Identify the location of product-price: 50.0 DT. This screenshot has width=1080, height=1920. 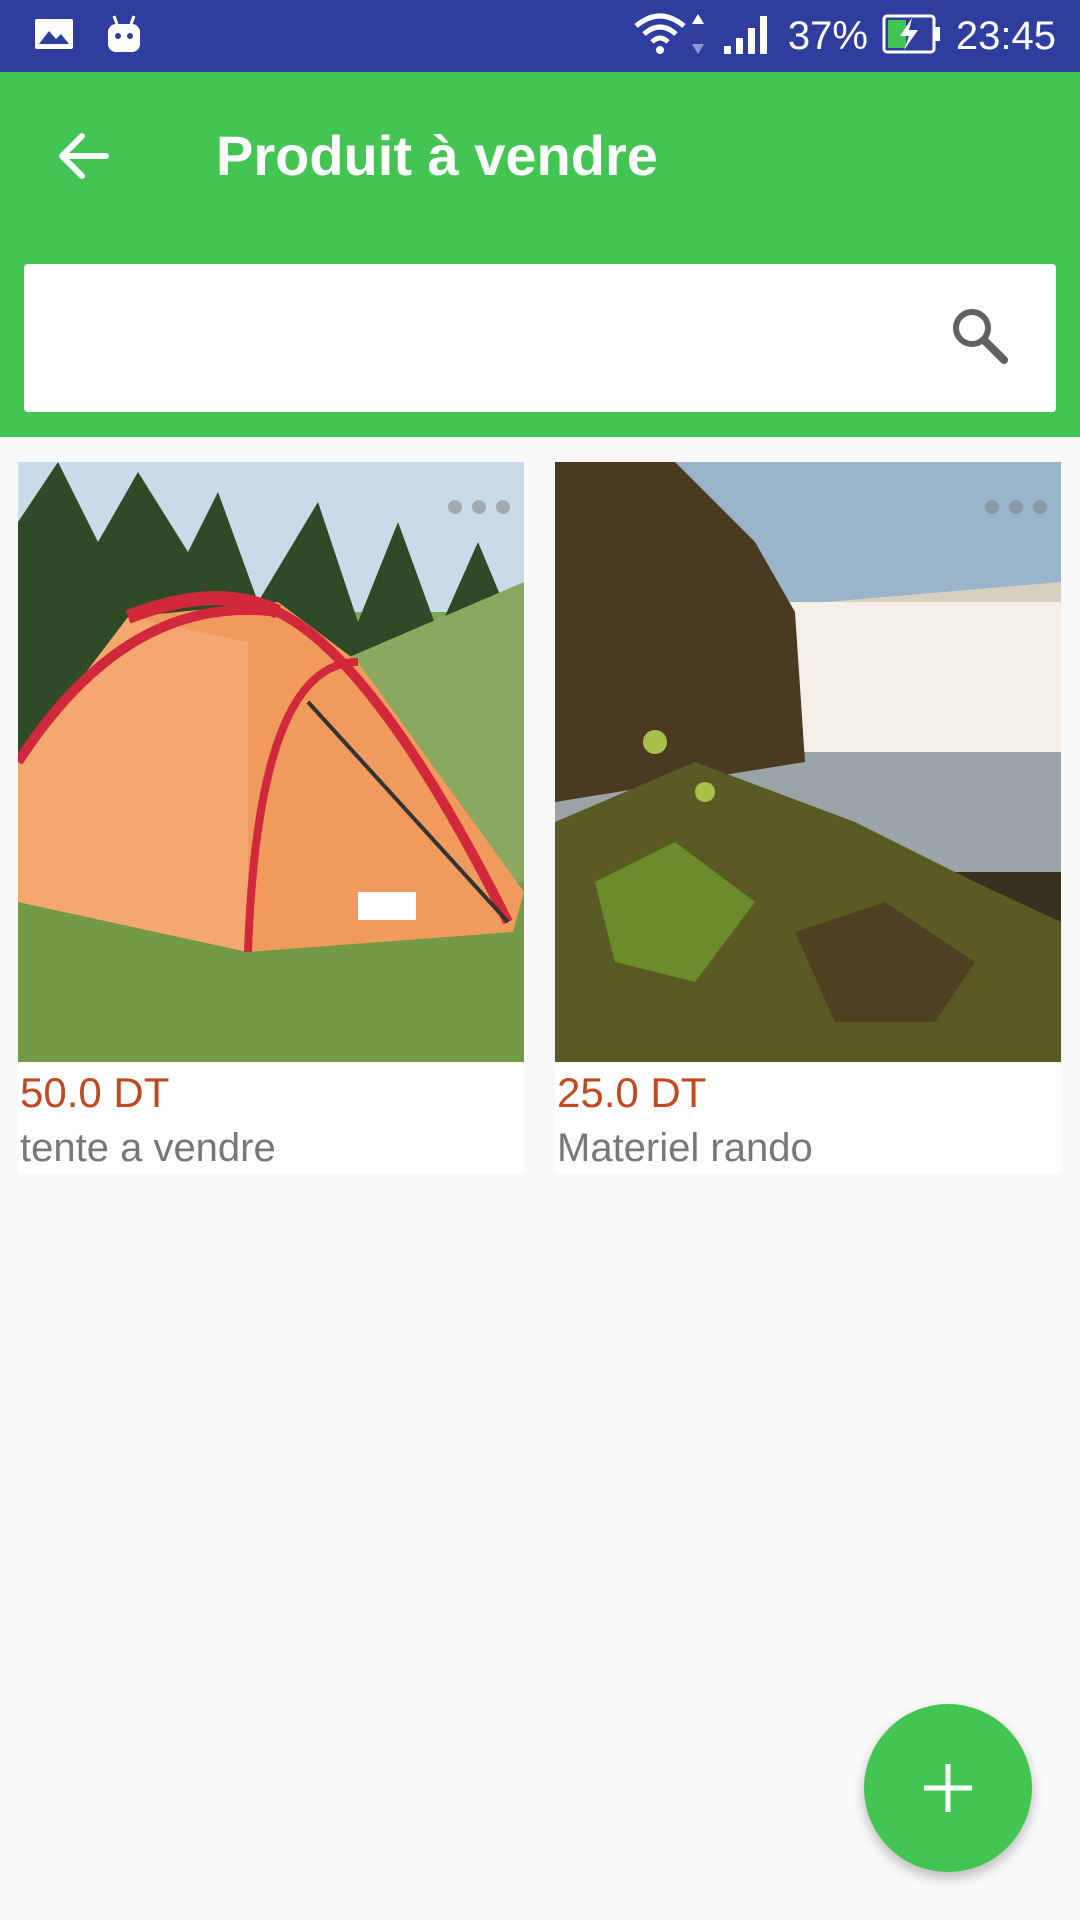
(95, 1092).